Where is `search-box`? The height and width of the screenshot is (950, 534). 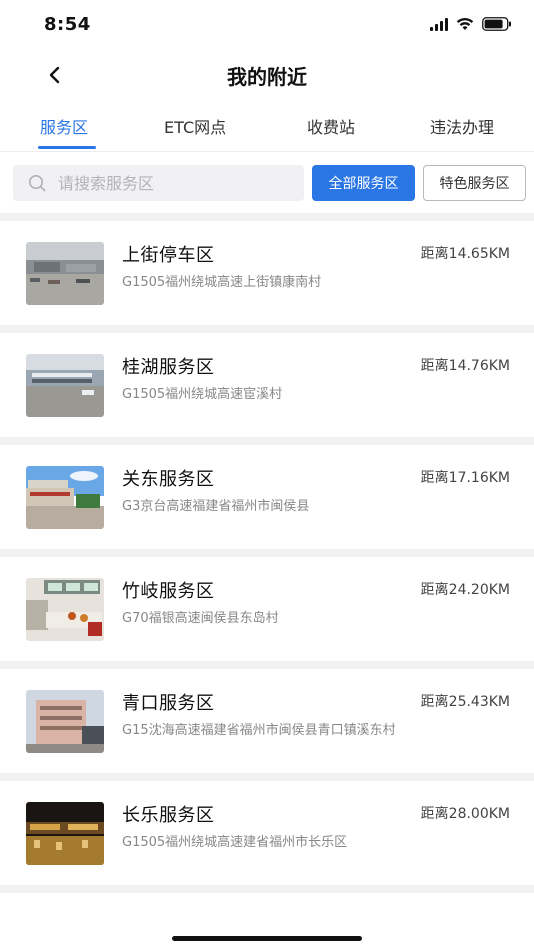
search-box is located at coordinates (158, 183).